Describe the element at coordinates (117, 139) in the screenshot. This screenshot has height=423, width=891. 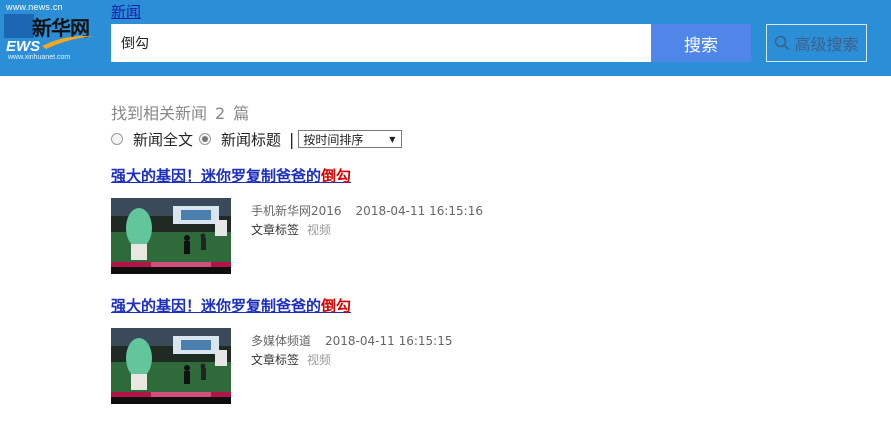
I see `radio-fulltext` at that location.